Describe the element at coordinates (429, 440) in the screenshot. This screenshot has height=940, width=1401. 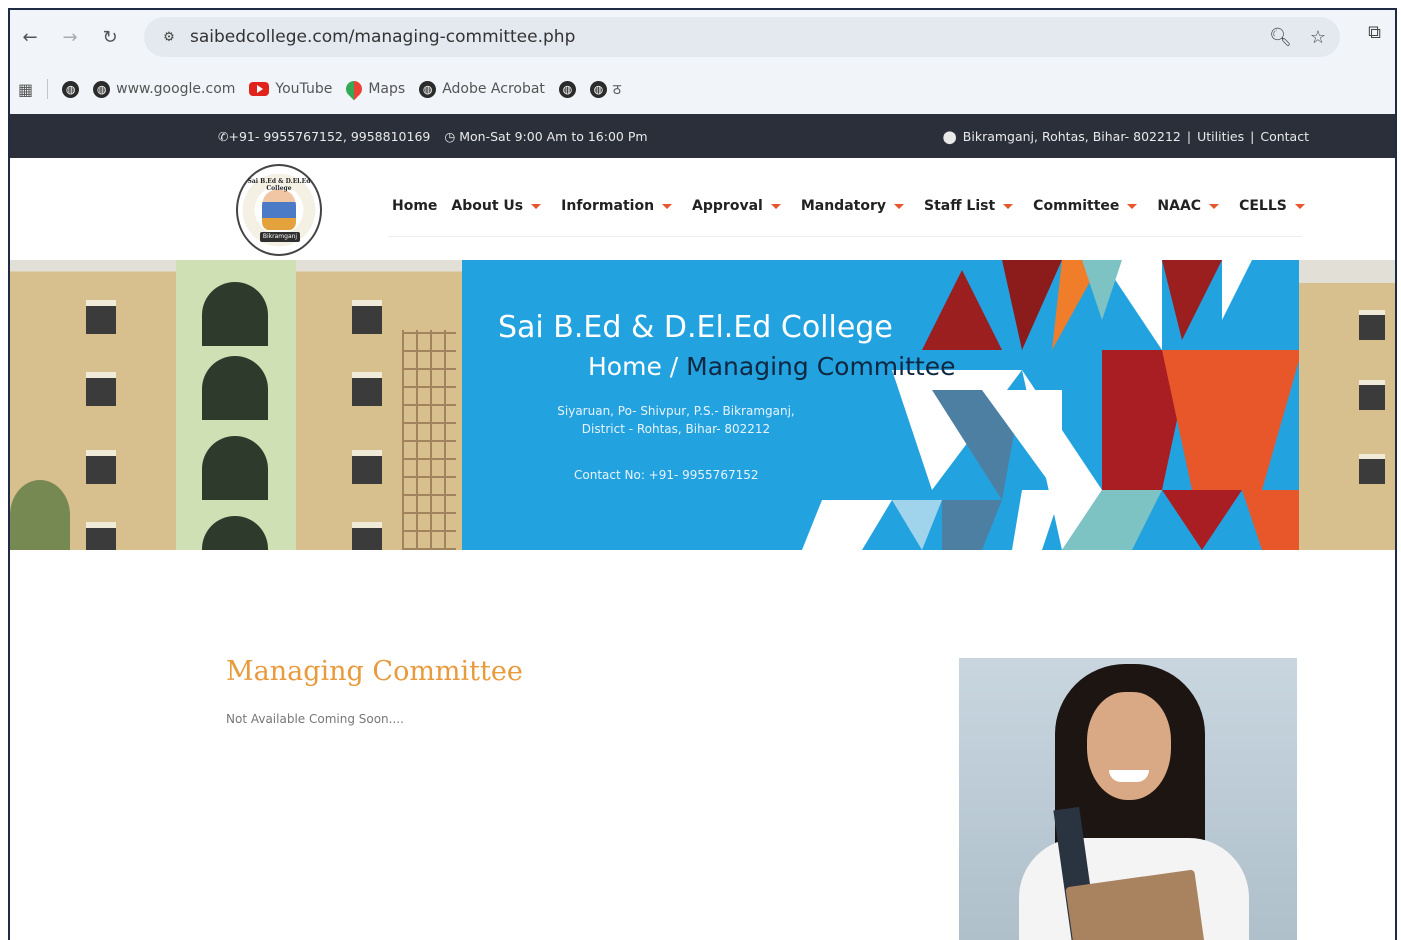
I see `scaffolding` at that location.